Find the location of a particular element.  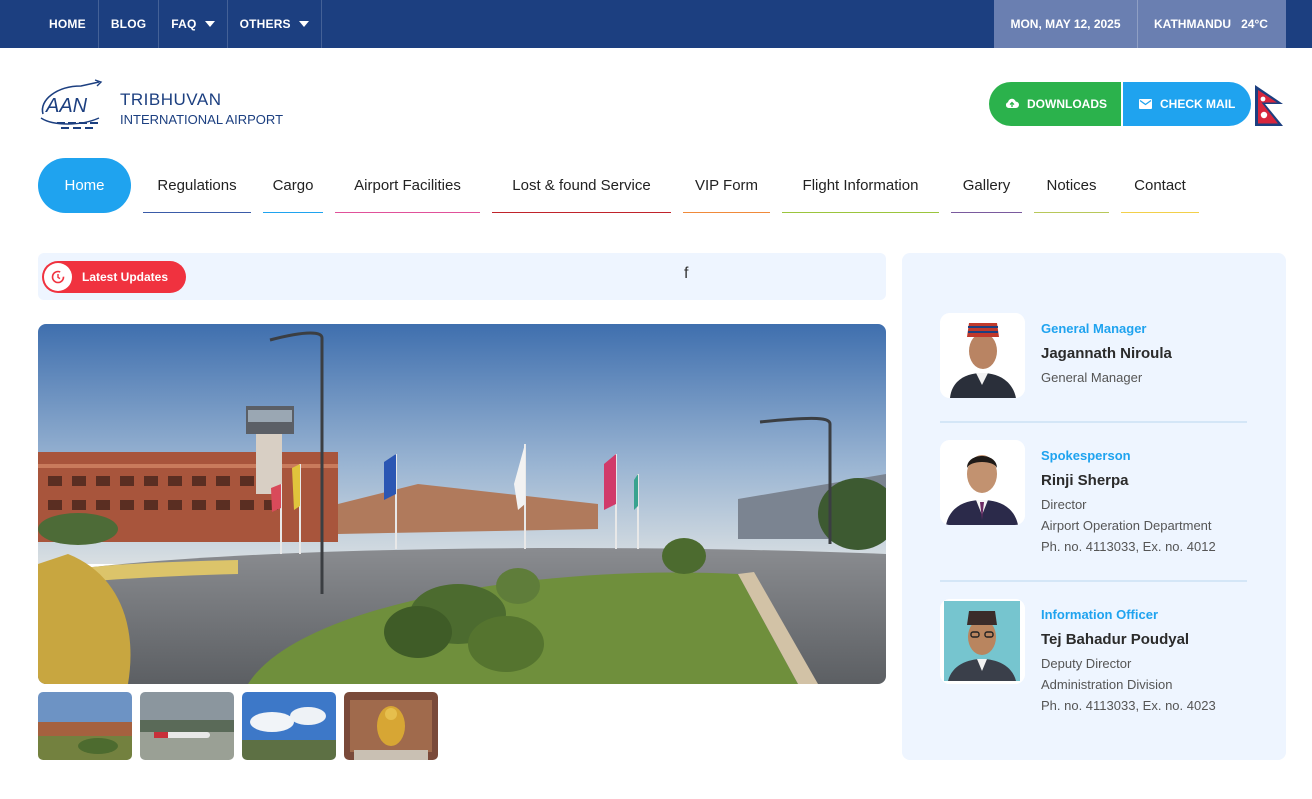

weather-temperature: 24°C is located at coordinates (1254, 24).